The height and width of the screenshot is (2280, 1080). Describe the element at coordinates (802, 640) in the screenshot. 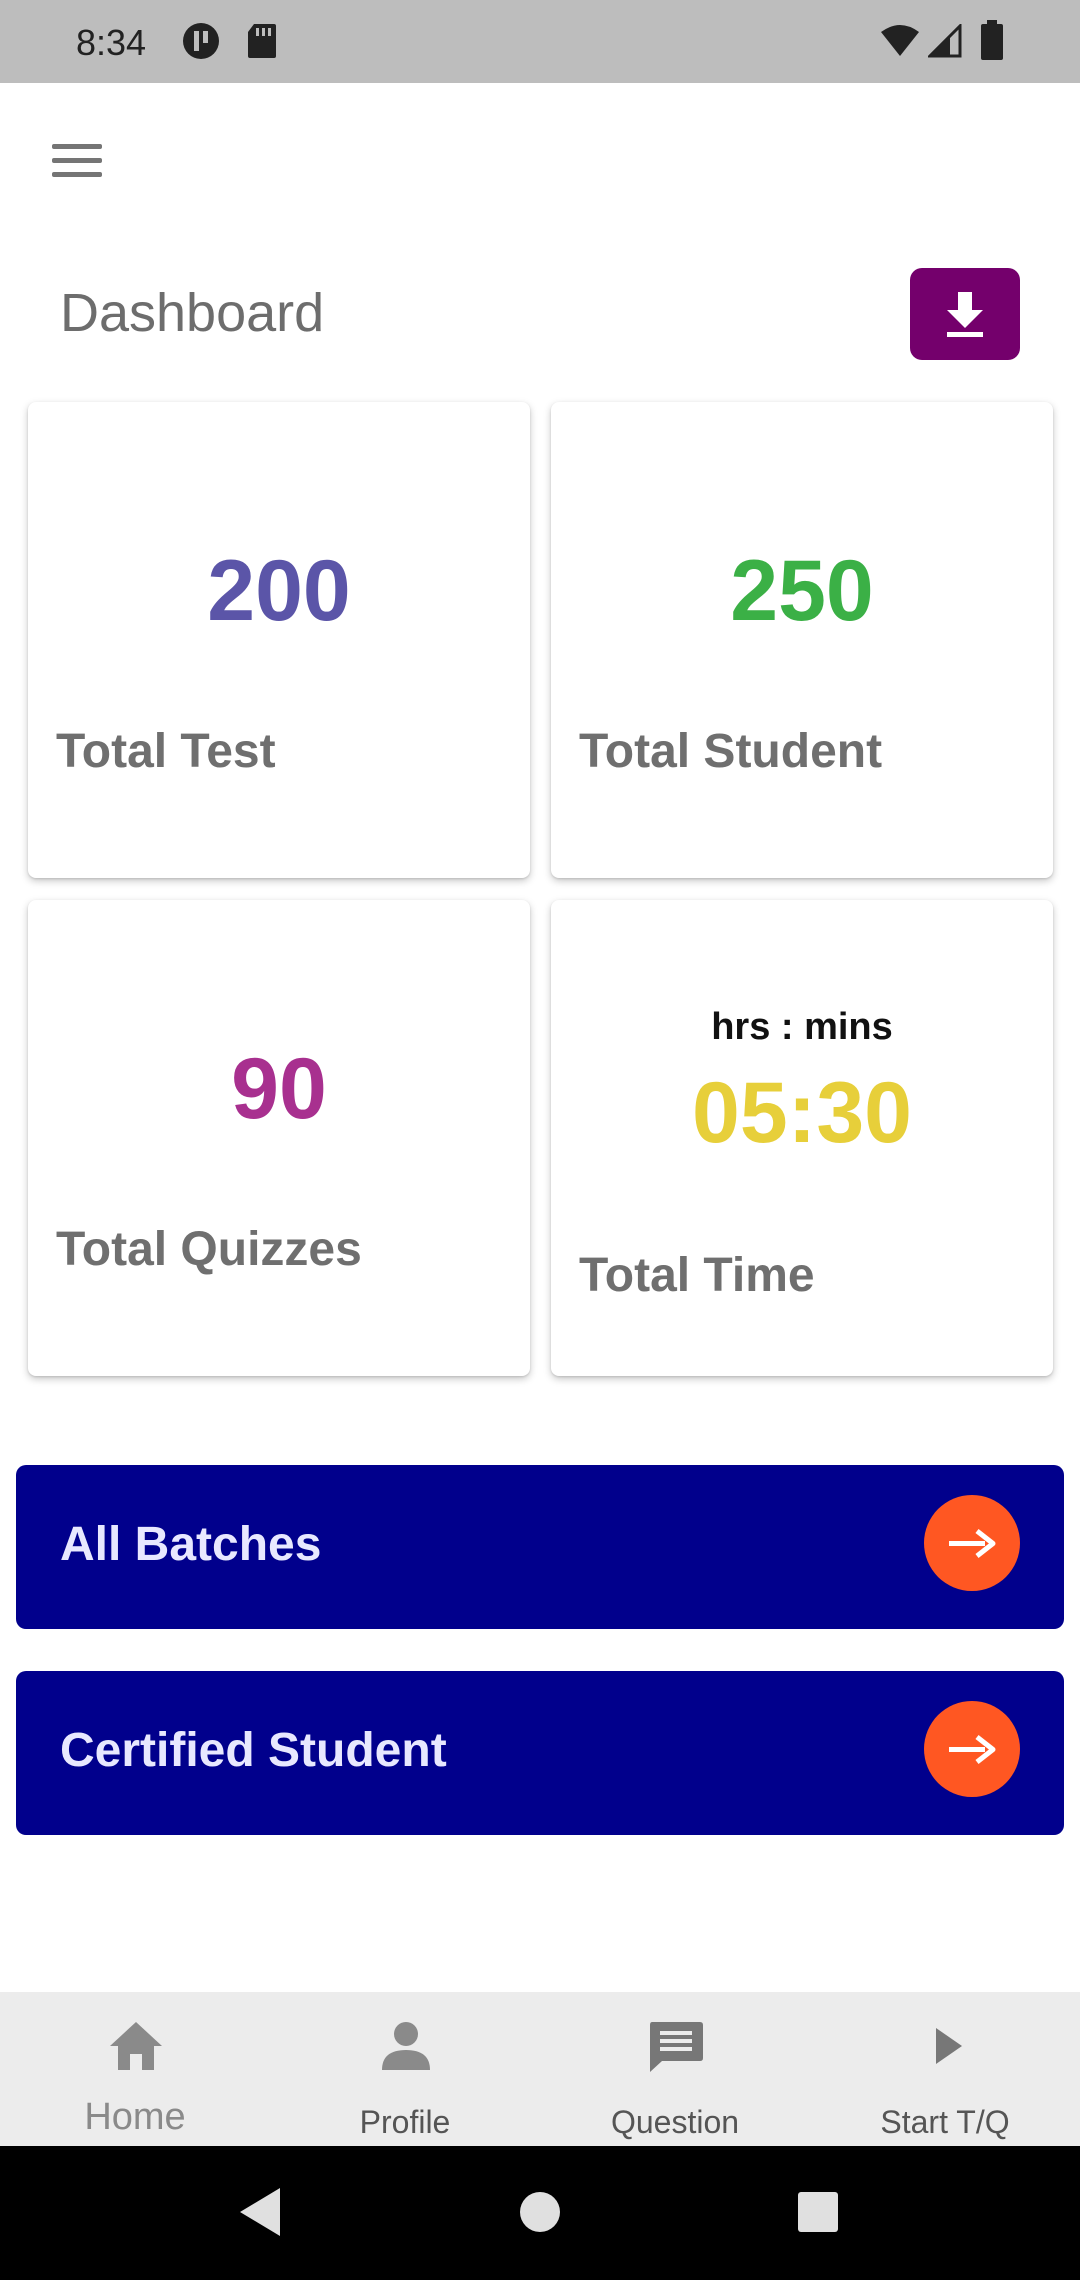

I see `stat-card-total-student: 250 Total Student` at that location.